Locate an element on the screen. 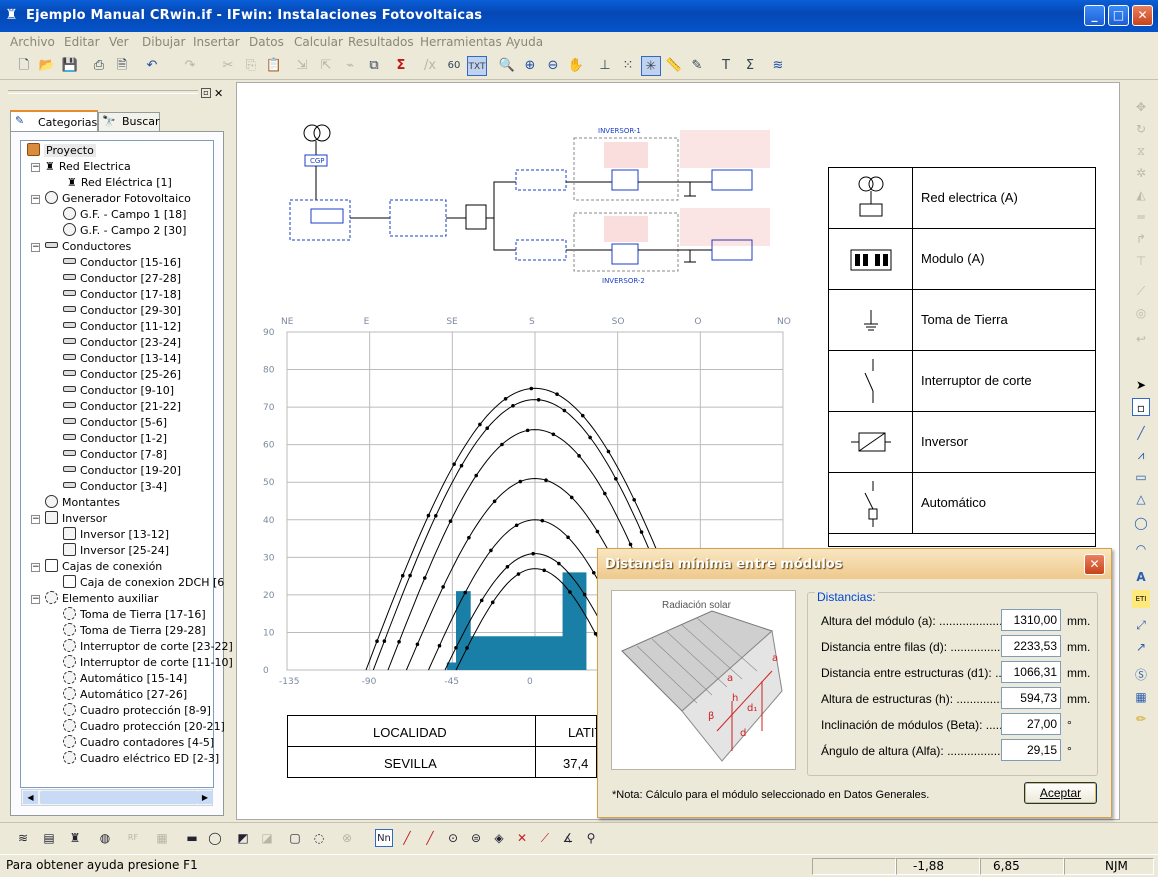 The image size is (1158, 877). polygon-tool-icon: △ is located at coordinates (1141, 499).